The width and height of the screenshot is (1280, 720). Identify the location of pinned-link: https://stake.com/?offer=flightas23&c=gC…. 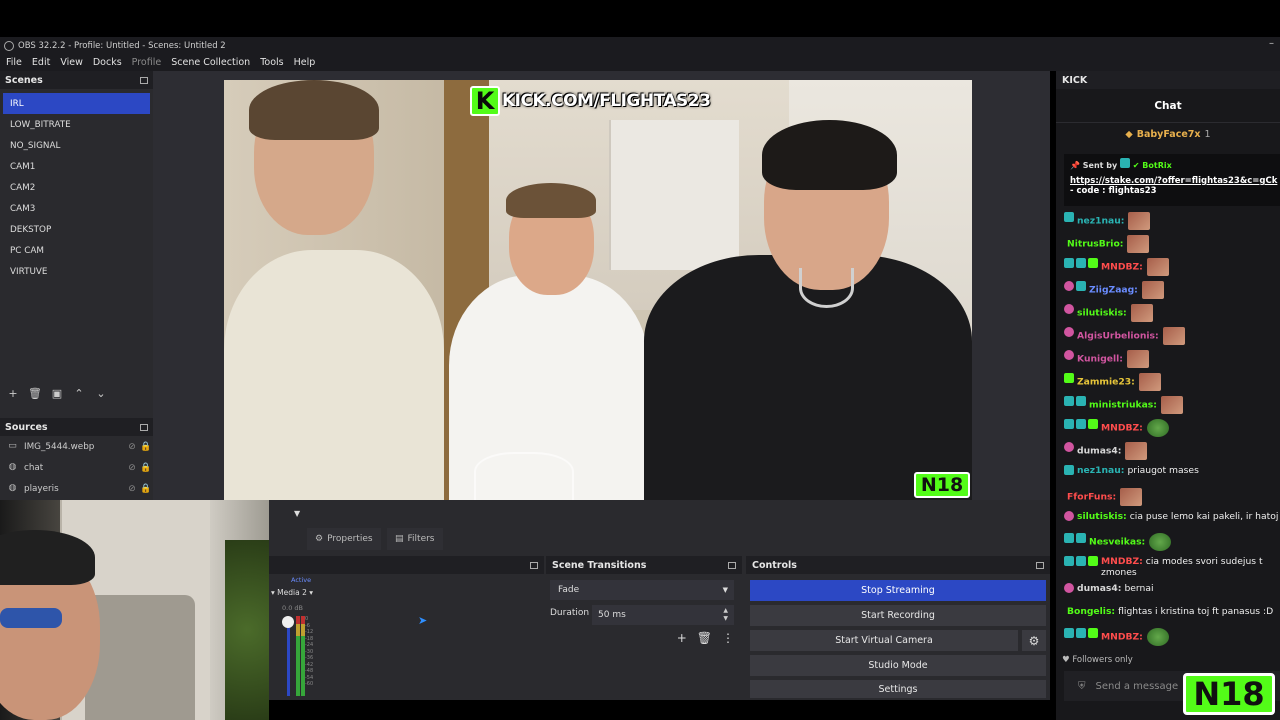
(1173, 181).